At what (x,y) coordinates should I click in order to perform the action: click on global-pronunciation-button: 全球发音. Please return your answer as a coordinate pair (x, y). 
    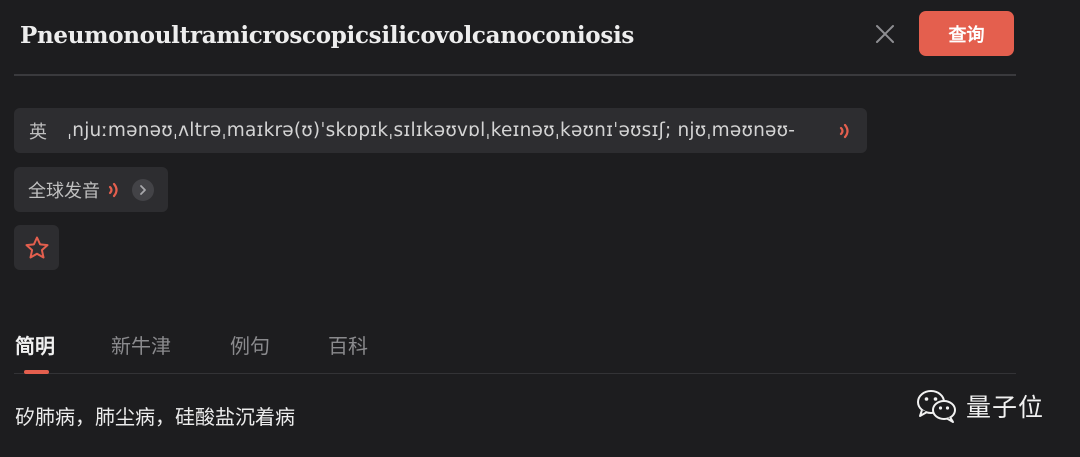
    Looking at the image, I should click on (91, 189).